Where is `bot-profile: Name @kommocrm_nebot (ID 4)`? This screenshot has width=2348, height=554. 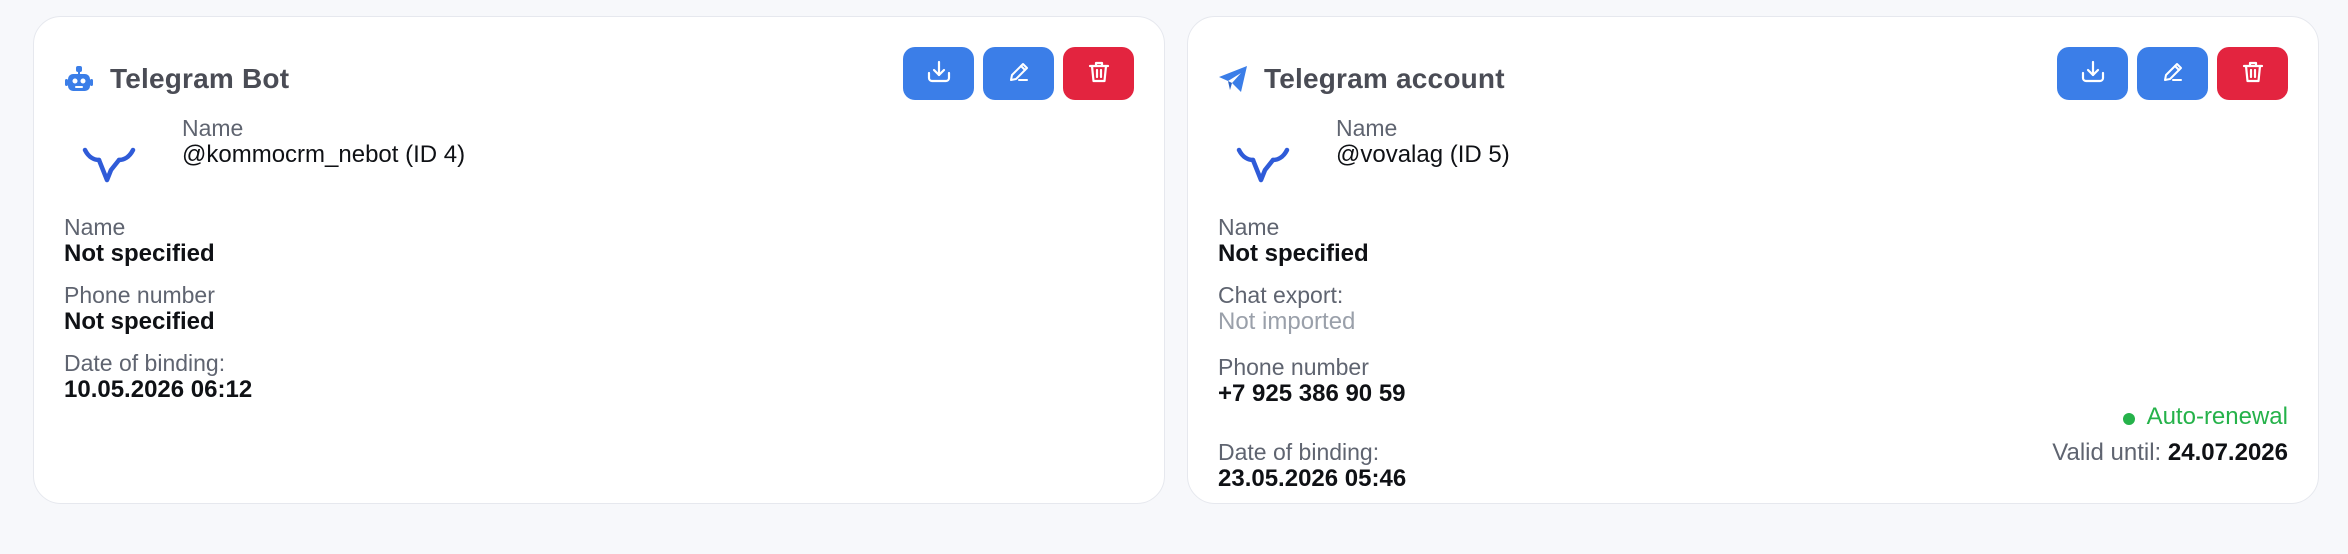 bot-profile: Name @kommocrm_nebot (ID 4) is located at coordinates (269, 157).